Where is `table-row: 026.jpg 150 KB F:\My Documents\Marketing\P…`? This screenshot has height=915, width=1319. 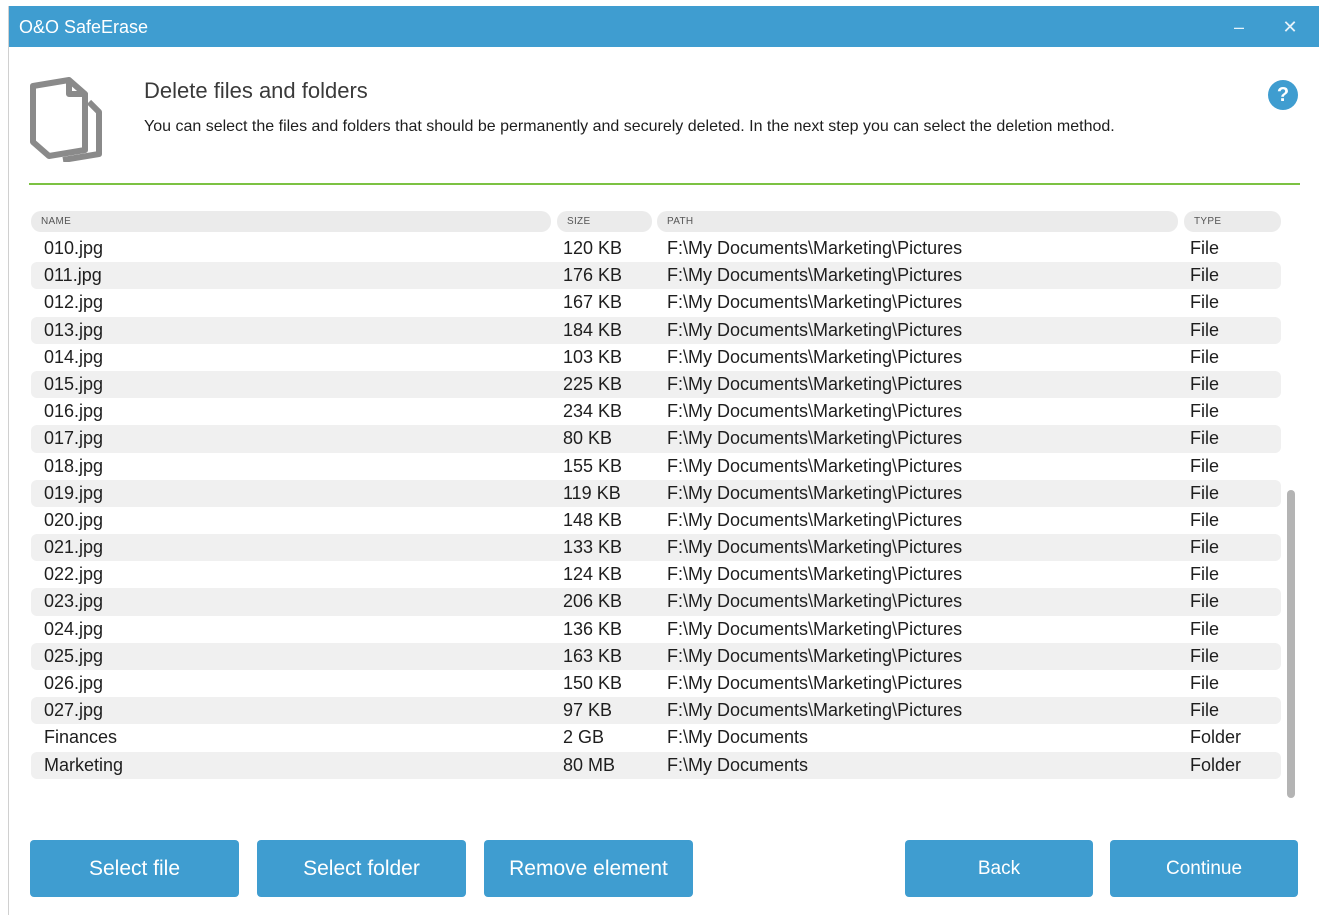 table-row: 026.jpg 150 KB F:\My Documents\Marketing\P… is located at coordinates (656, 683).